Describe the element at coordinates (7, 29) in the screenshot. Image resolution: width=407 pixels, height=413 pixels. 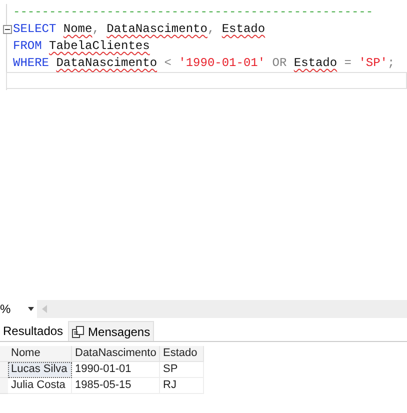
I see `collapse-icon` at that location.